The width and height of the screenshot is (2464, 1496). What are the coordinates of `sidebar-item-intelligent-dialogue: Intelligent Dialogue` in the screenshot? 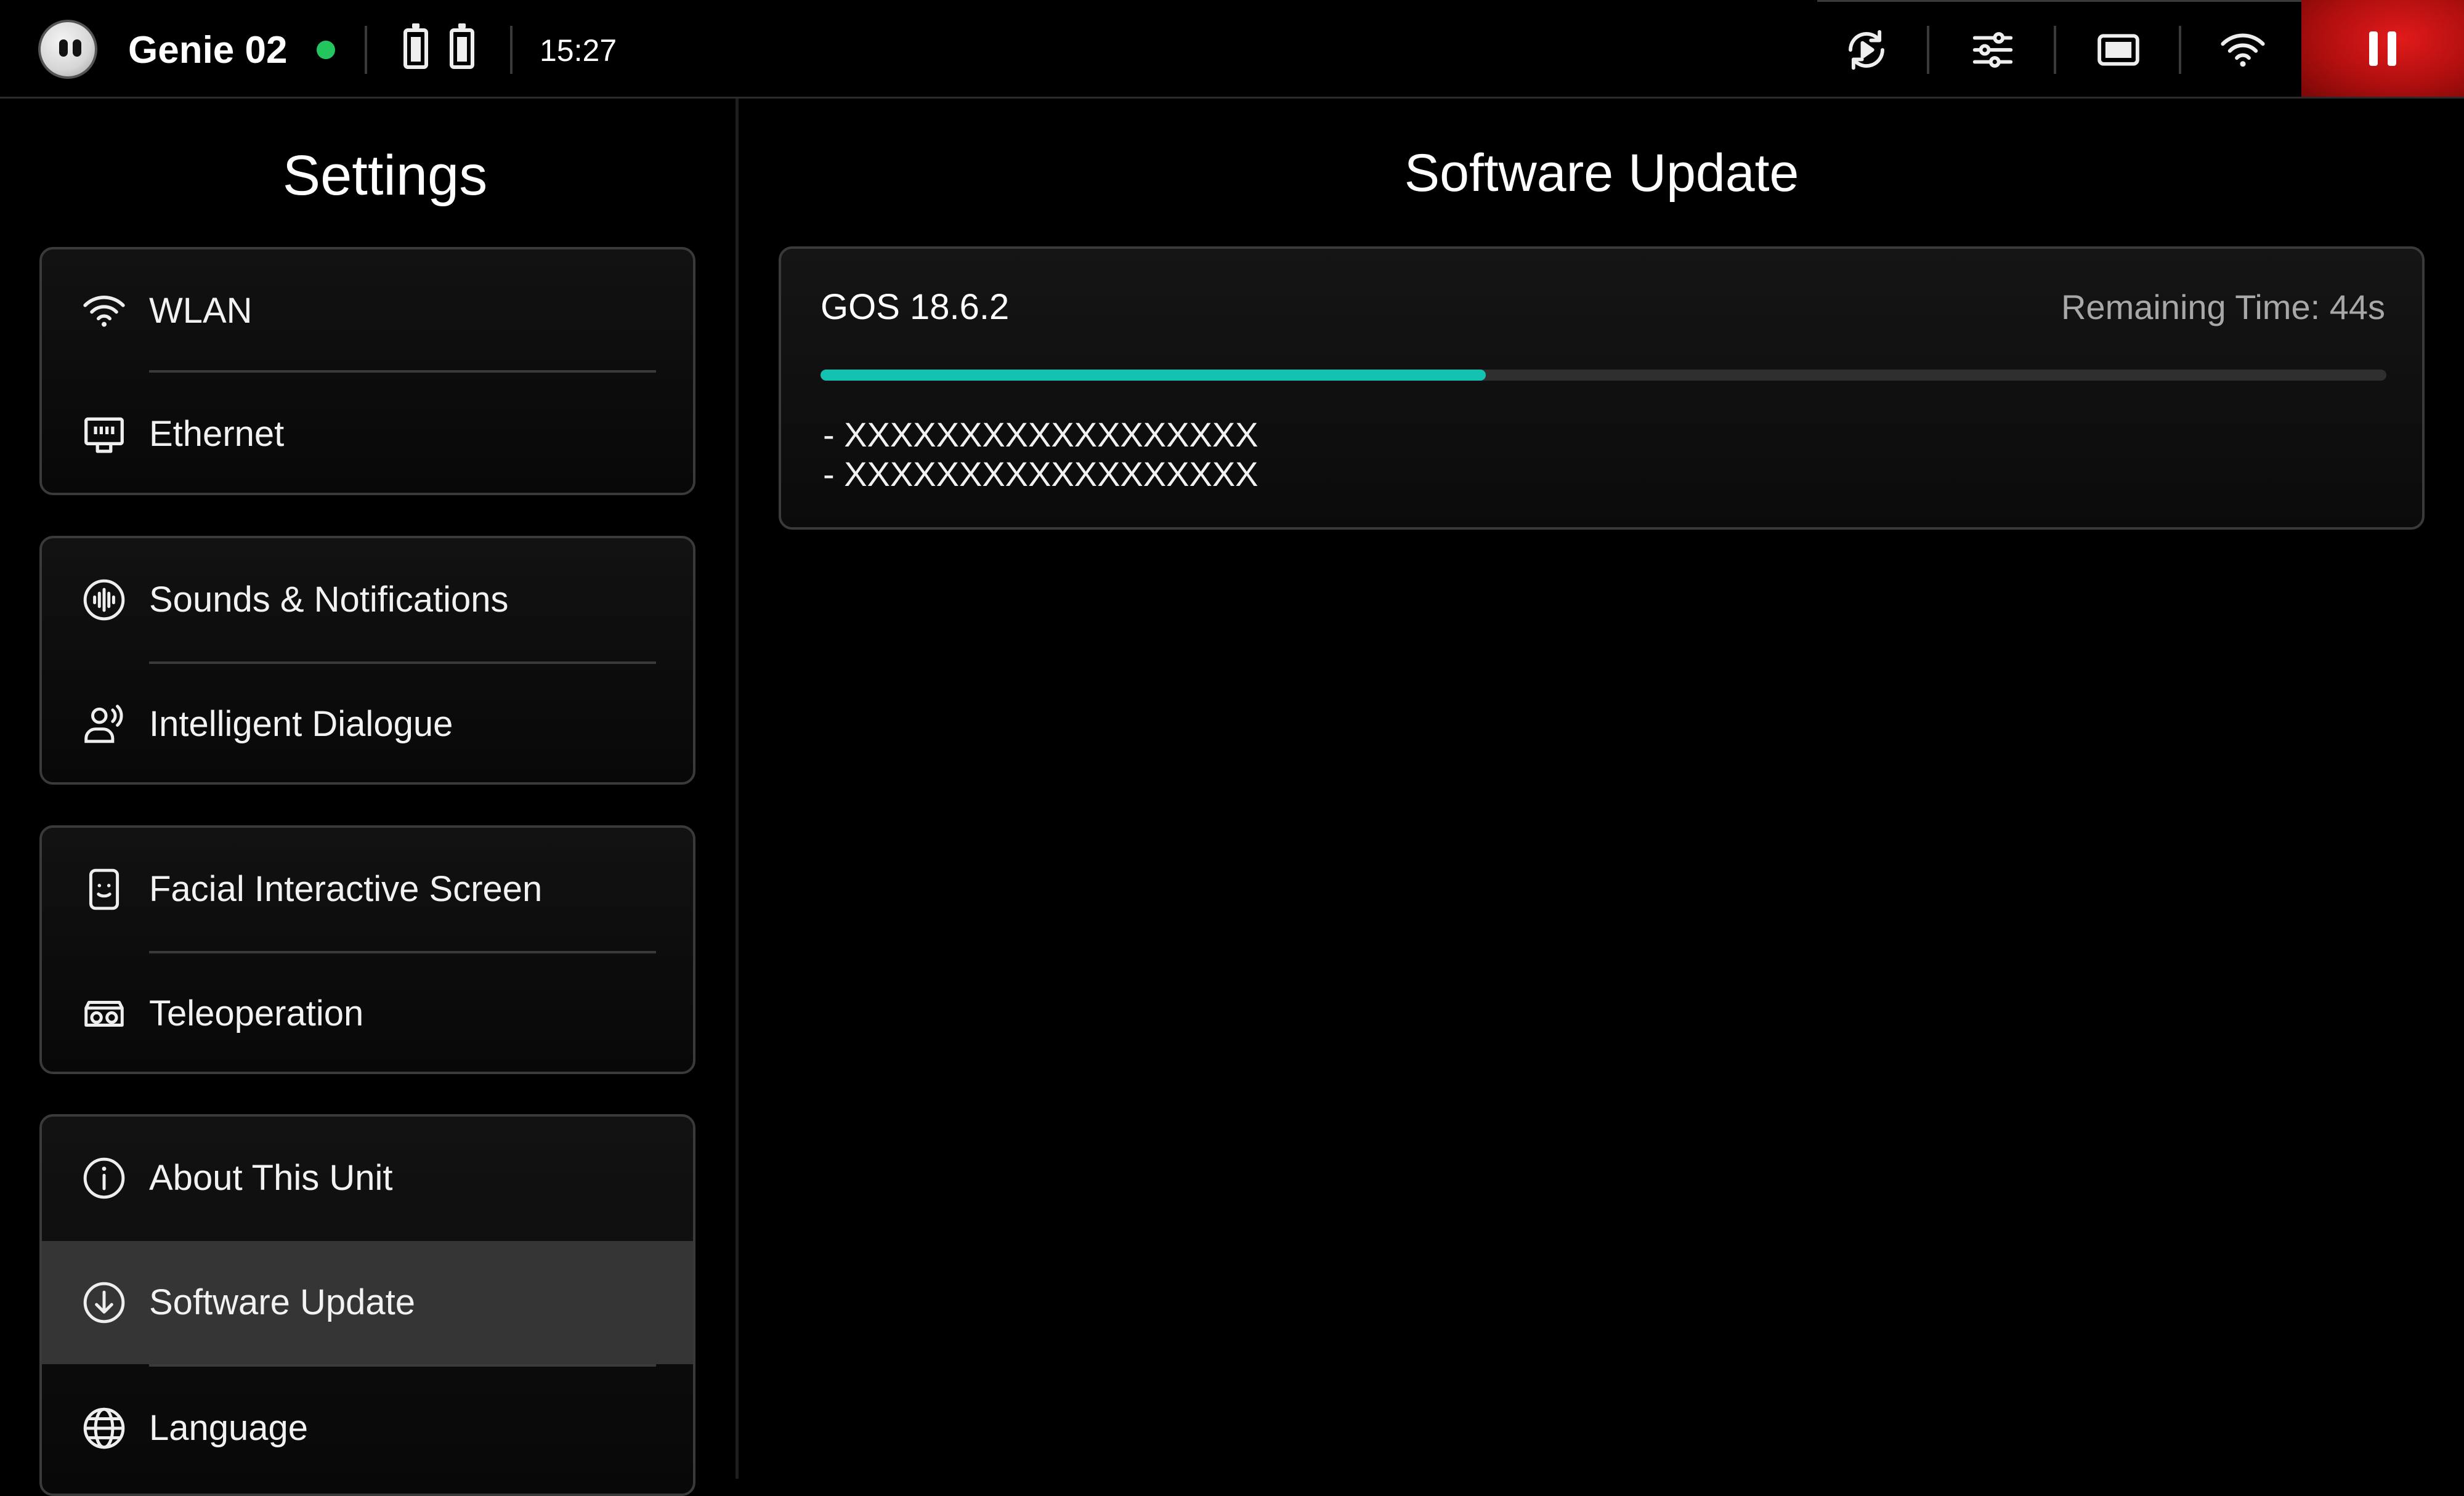 It's located at (367, 723).